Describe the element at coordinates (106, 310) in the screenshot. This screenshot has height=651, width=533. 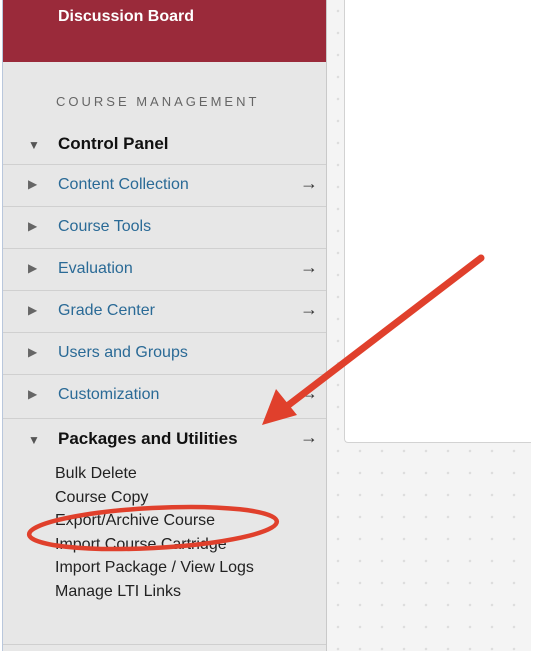
I see `nav-item-label: Grade Center` at that location.